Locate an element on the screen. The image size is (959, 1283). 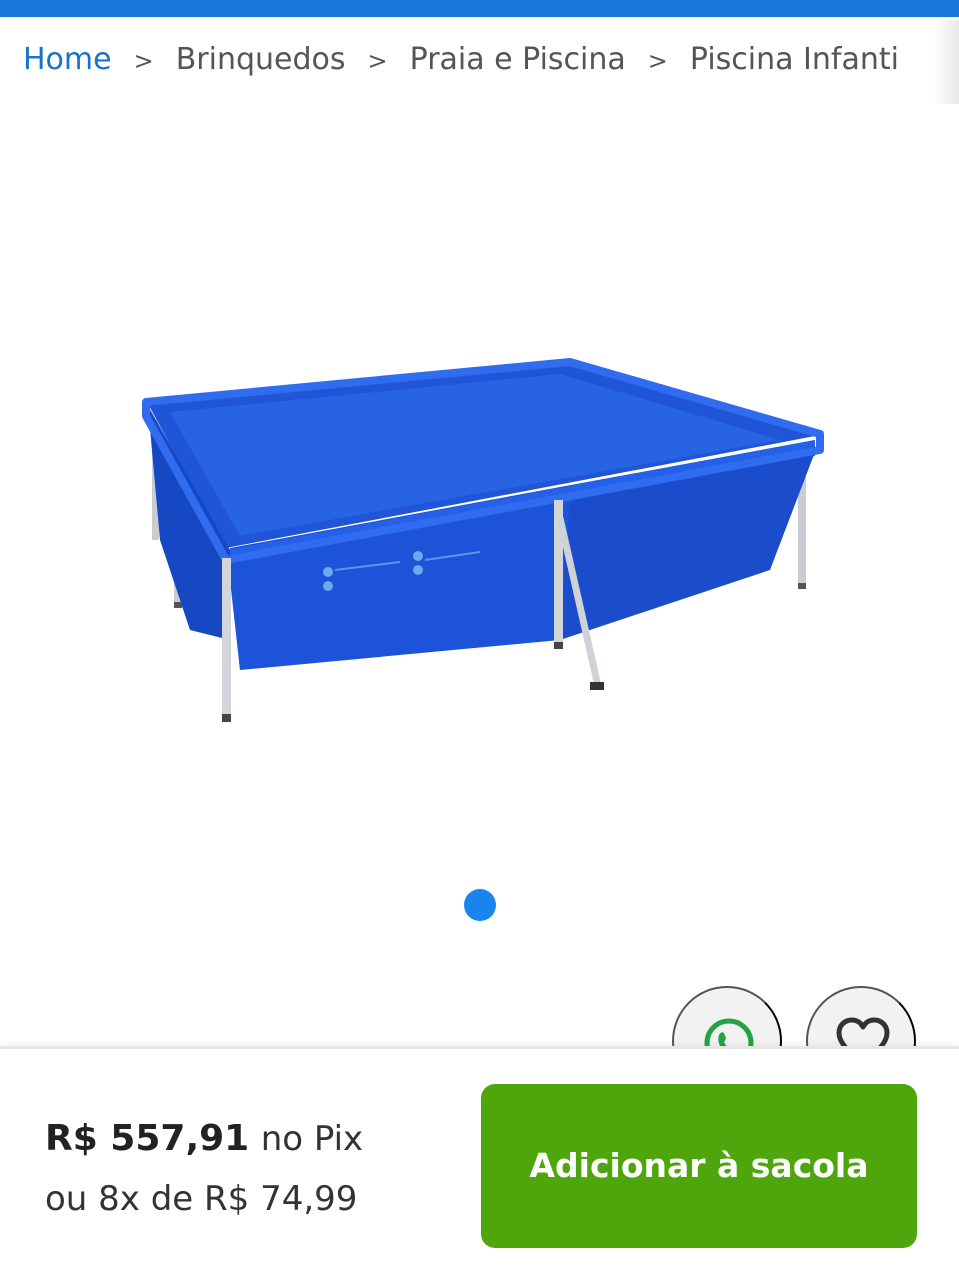
add-to-bag-button: Adicionar à sacola is located at coordinates (699, 1166).